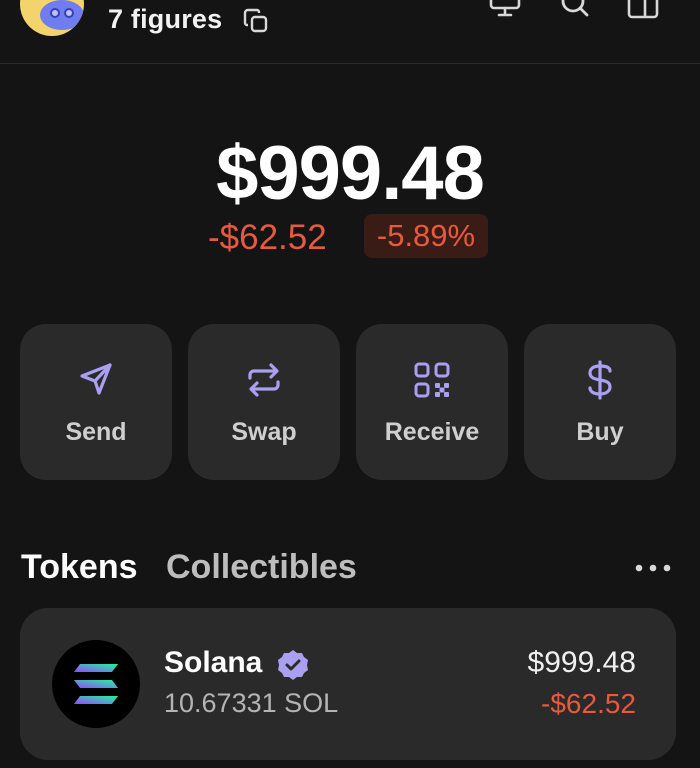 The width and height of the screenshot is (700, 768). Describe the element at coordinates (575, 11) in the screenshot. I see `search-icon` at that location.